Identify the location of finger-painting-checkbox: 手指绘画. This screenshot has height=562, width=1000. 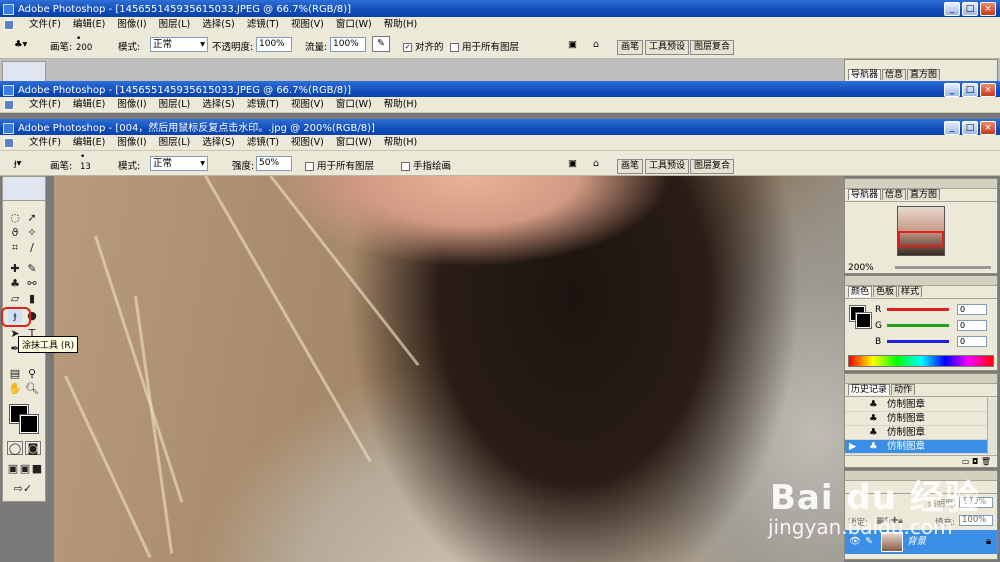
(426, 165).